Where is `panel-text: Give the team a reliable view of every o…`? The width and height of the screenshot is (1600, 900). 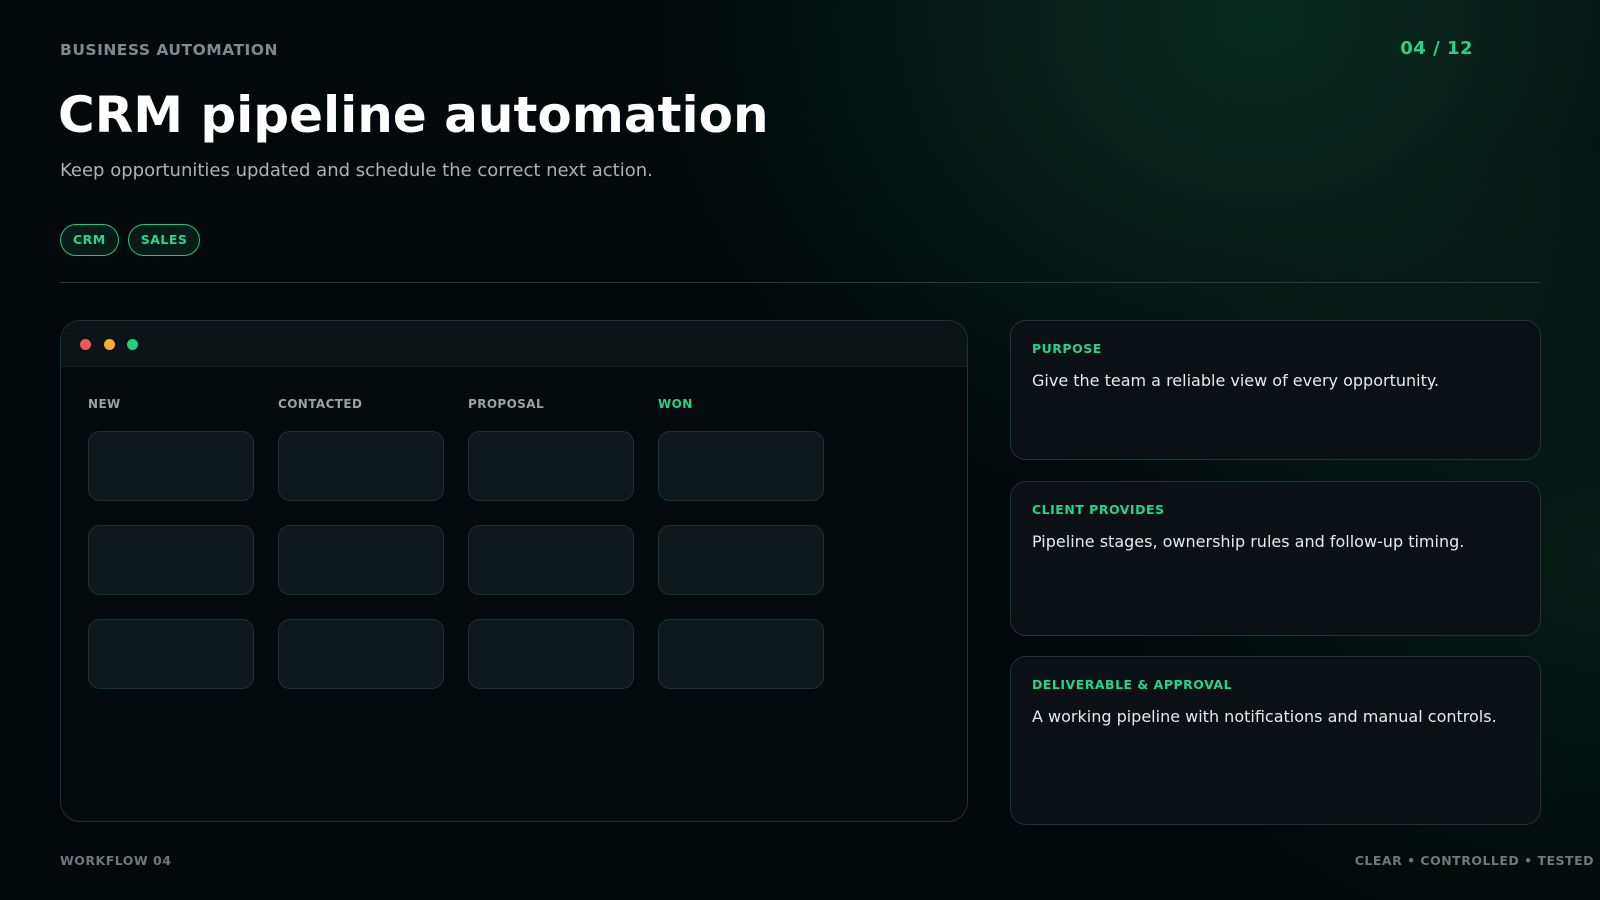 panel-text: Give the team a reliable view of every o… is located at coordinates (1236, 380).